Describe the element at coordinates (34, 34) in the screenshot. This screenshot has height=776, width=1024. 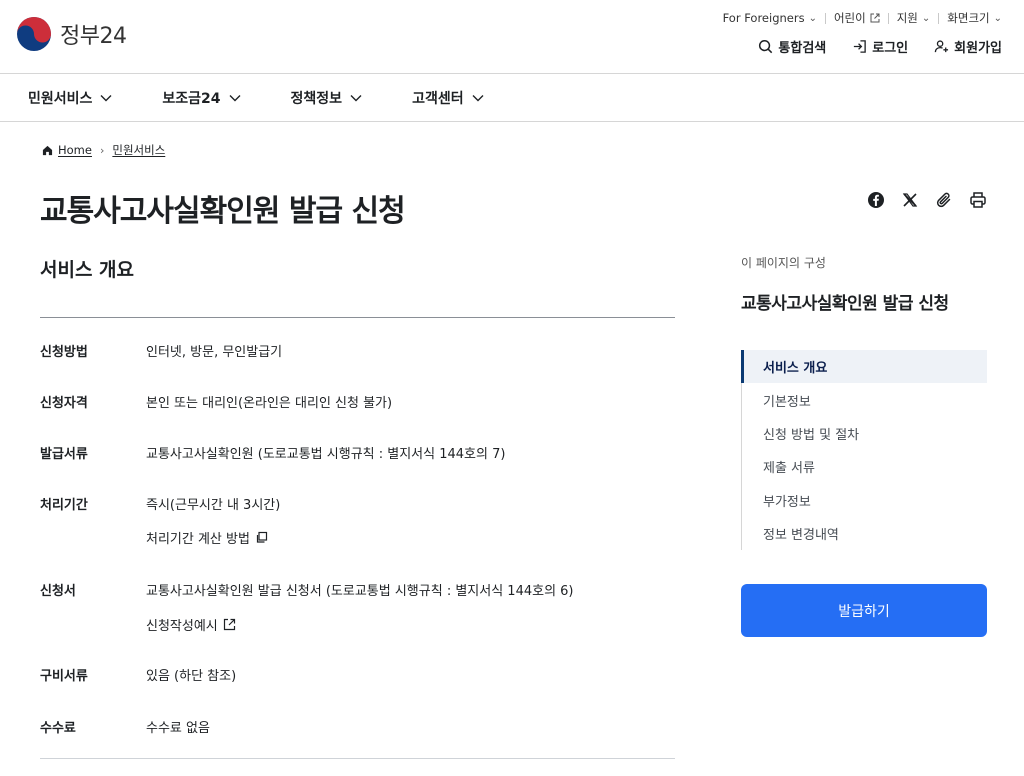
I see `taeguk-logo-icon` at that location.